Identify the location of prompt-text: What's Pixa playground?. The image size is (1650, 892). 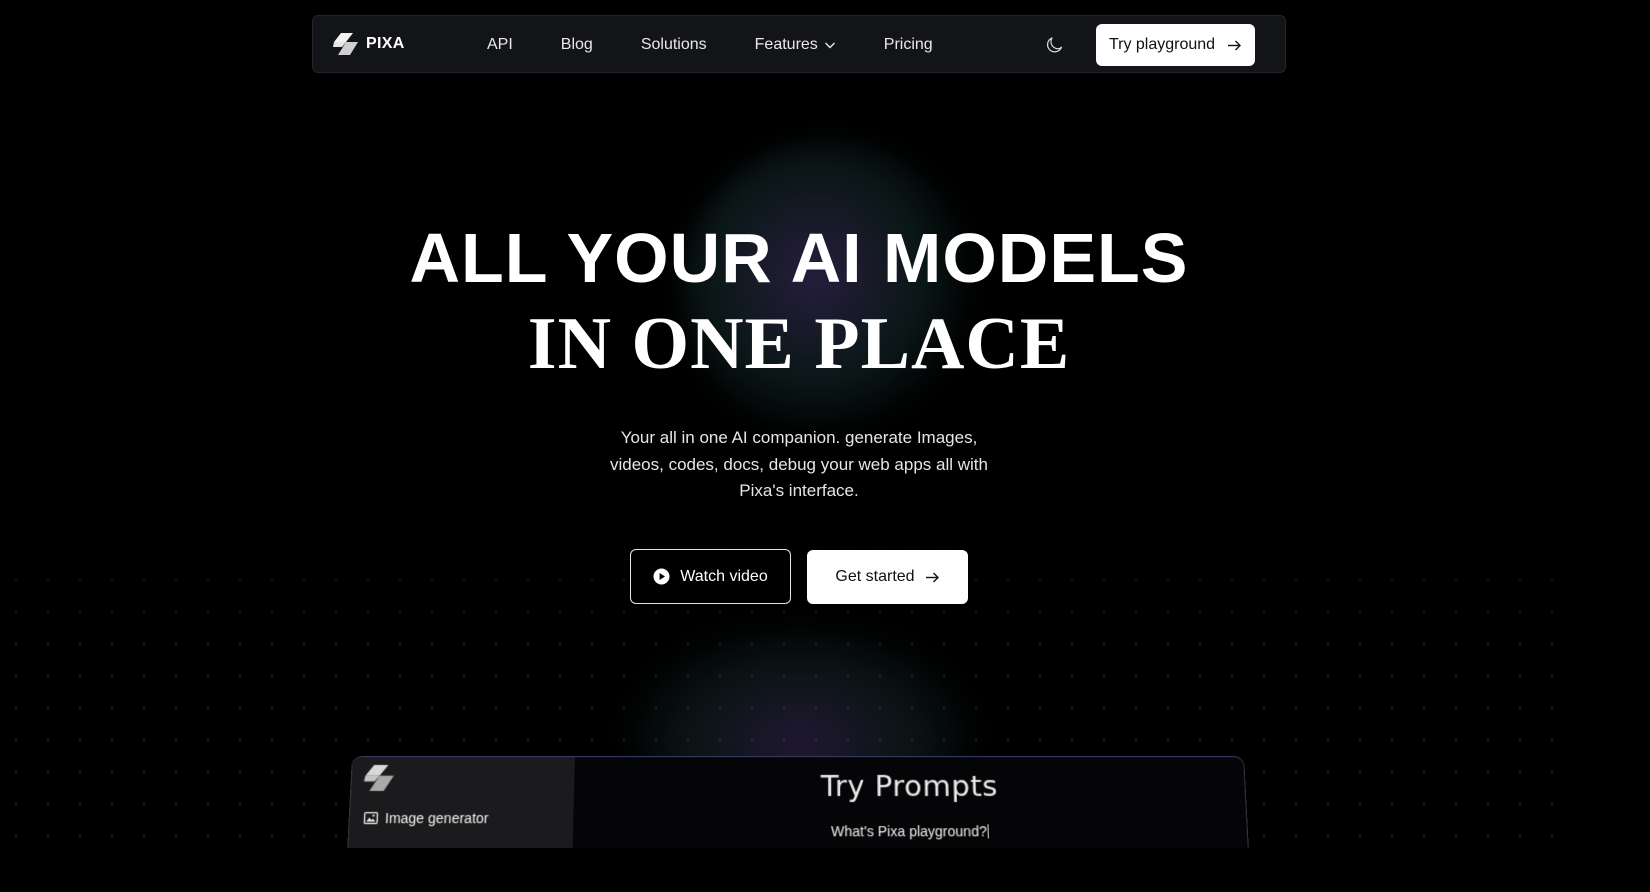
(909, 831).